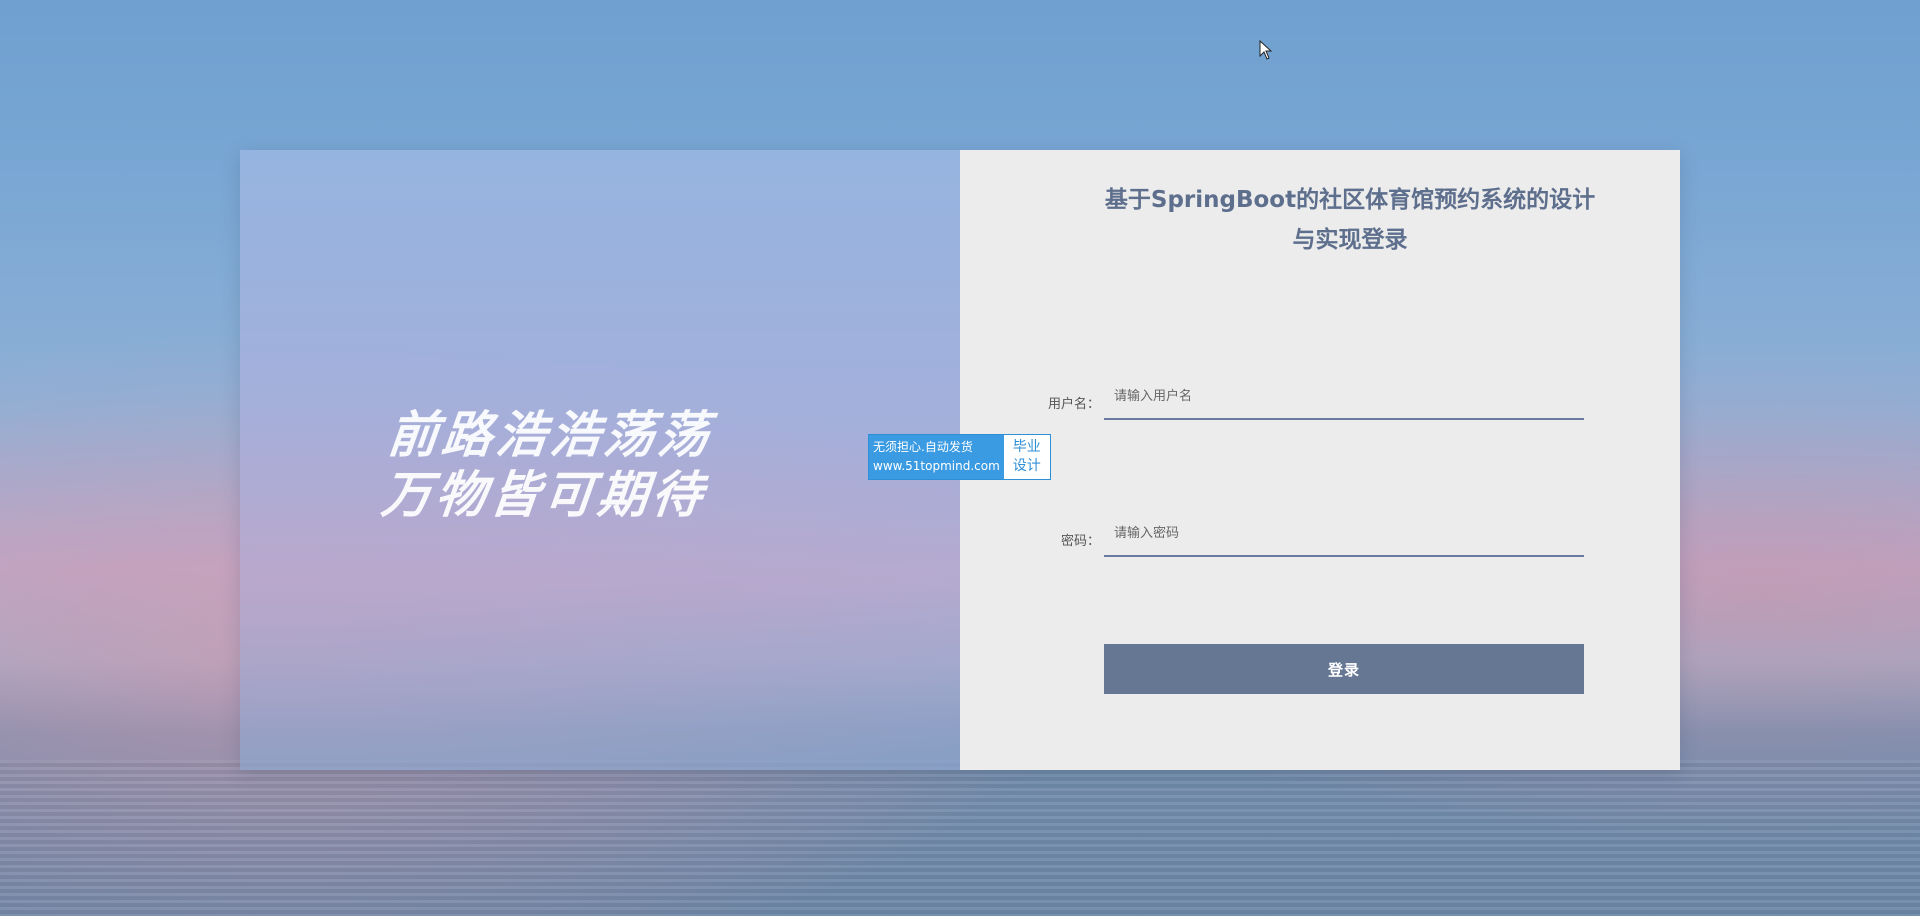  What do you see at coordinates (1350, 220) in the screenshot?
I see `page-title: 基于SpringBoot的社区体育馆预约系统的设计与实现登录` at bounding box center [1350, 220].